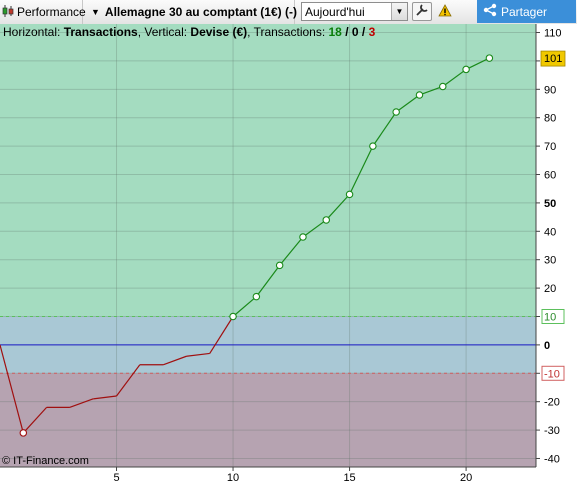 Image resolution: width=577 pixels, height=481 pixels. I want to click on x-tick-label: 10, so click(233, 476).